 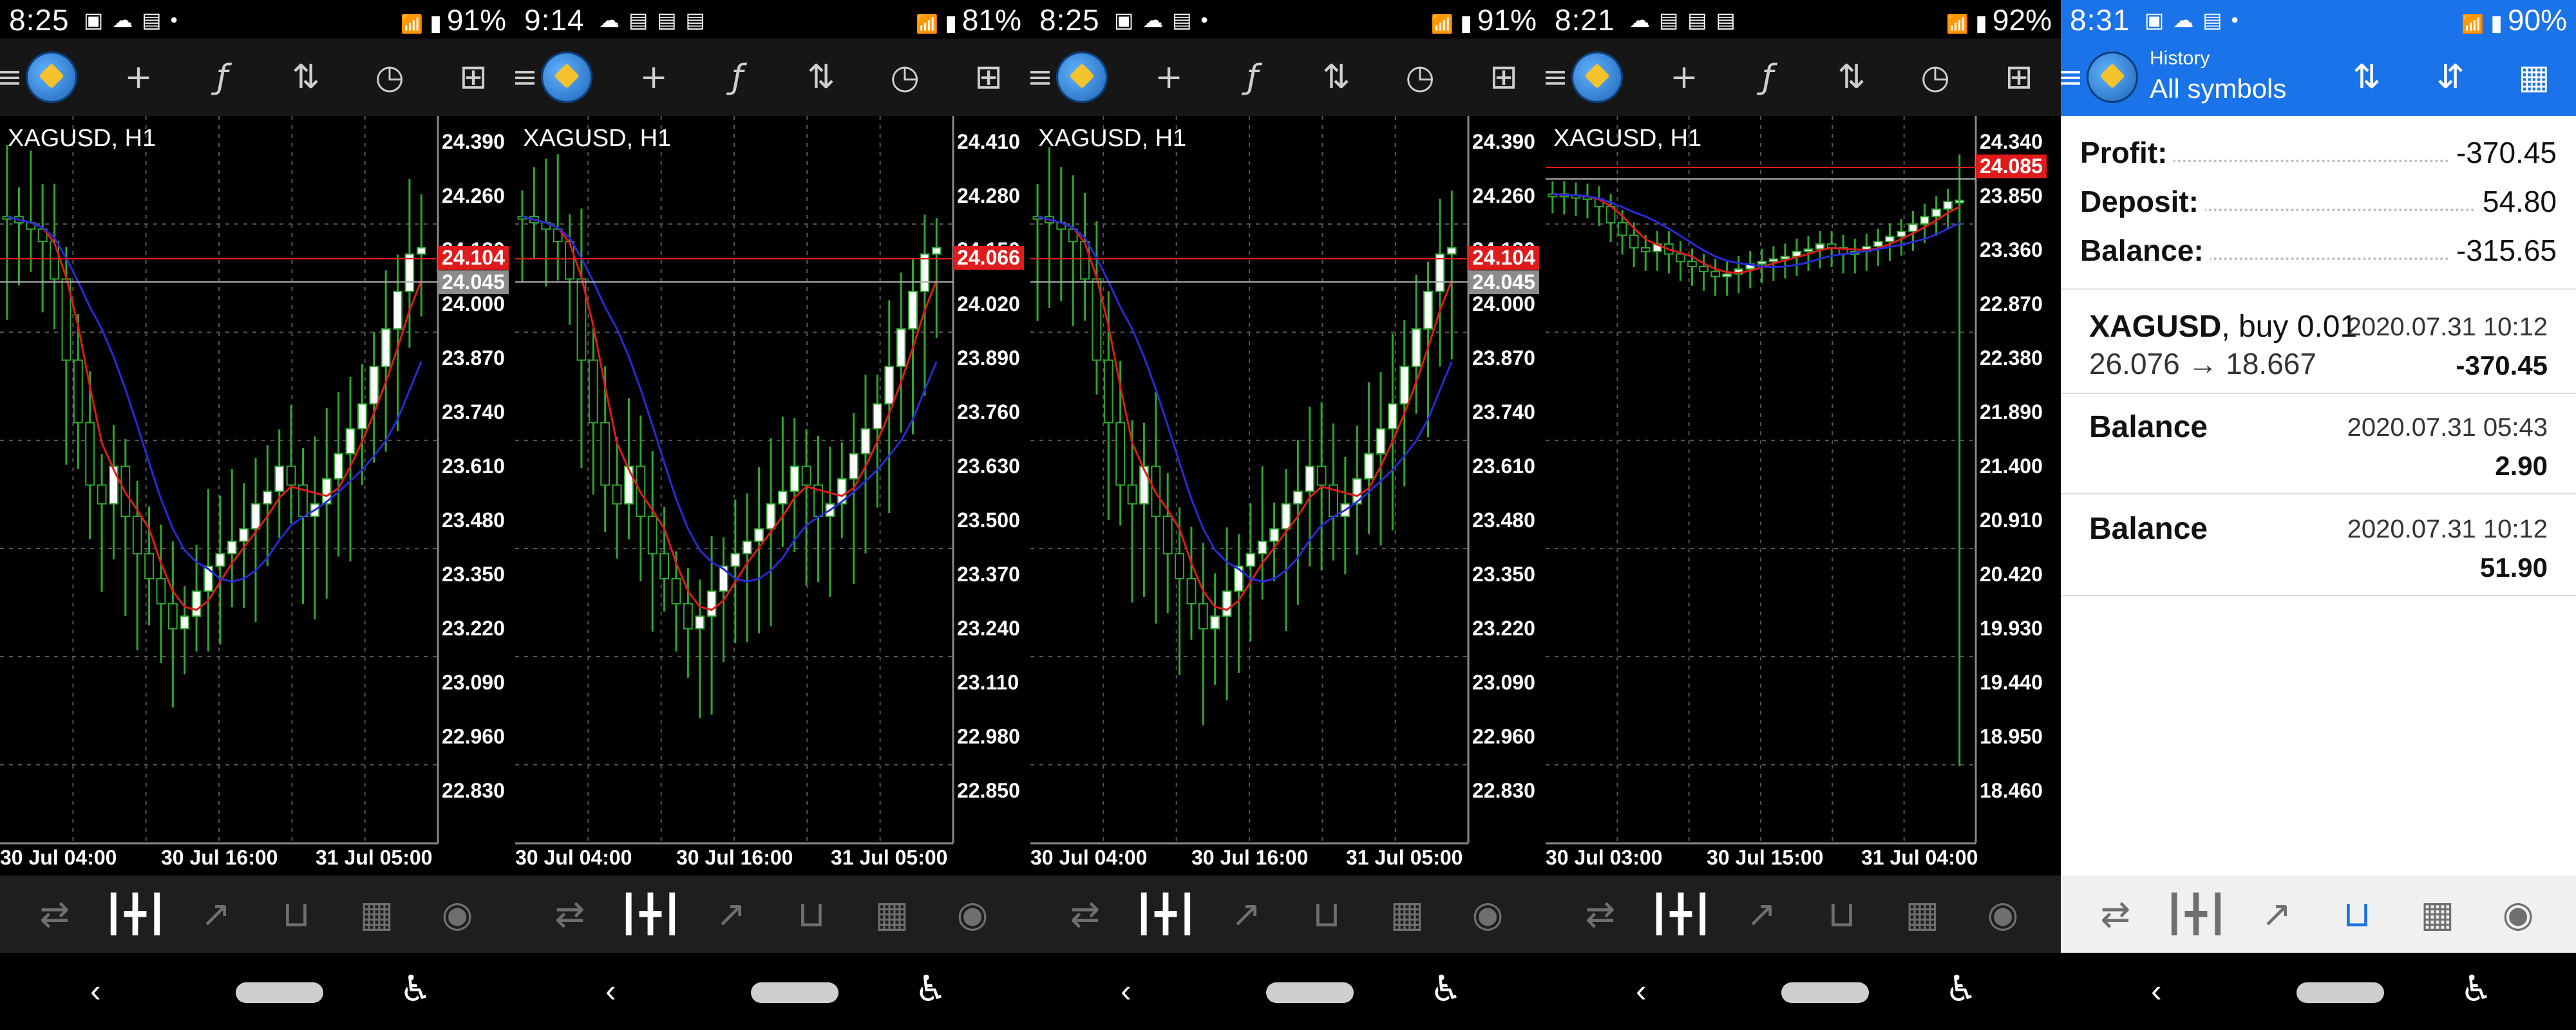 What do you see at coordinates (2534, 77) in the screenshot?
I see `calendar-icon: ▦` at bounding box center [2534, 77].